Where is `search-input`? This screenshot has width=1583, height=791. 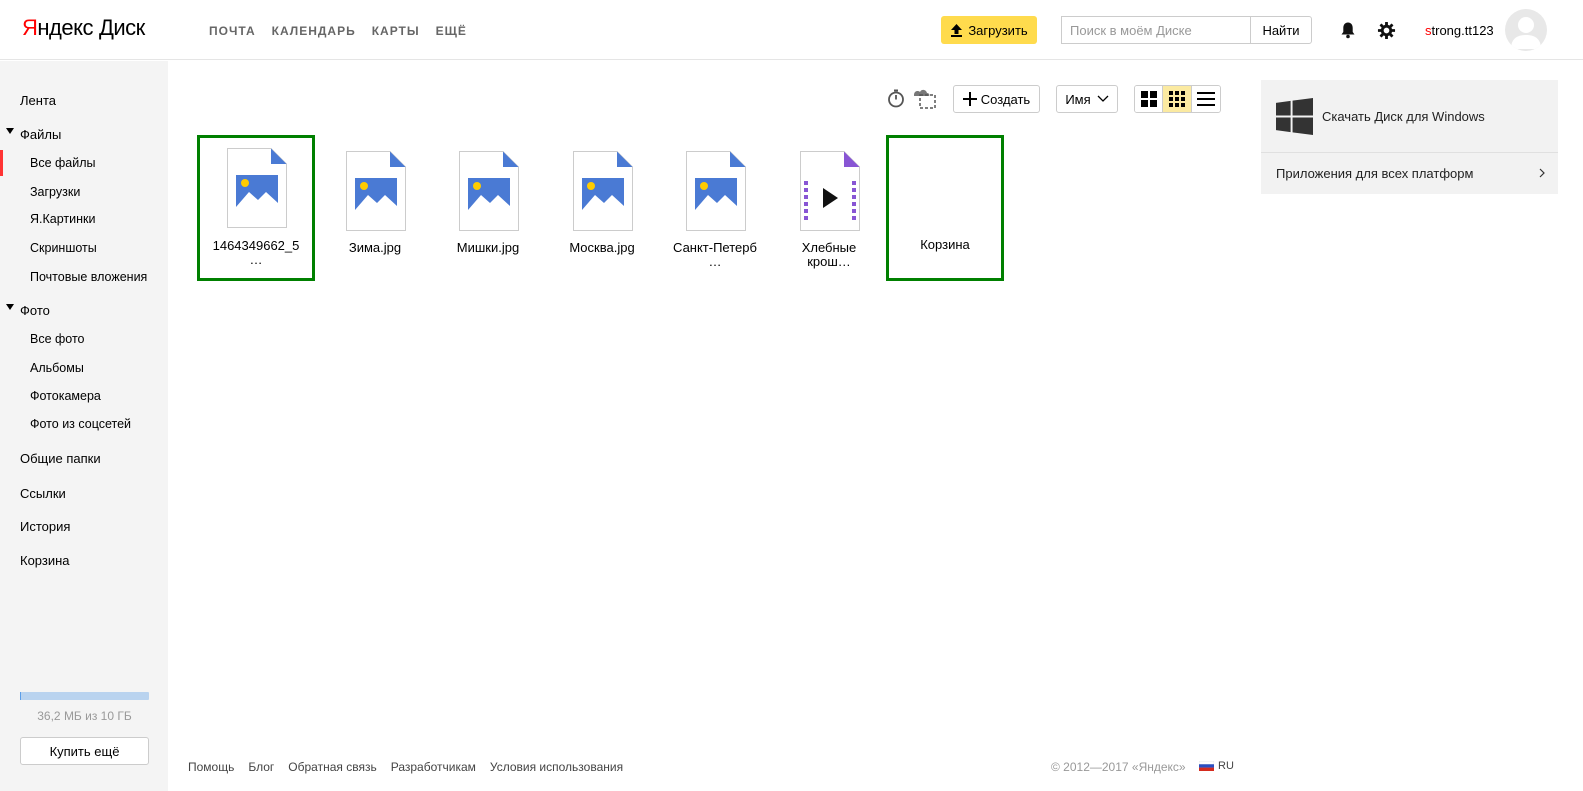
search-input is located at coordinates (1156, 30).